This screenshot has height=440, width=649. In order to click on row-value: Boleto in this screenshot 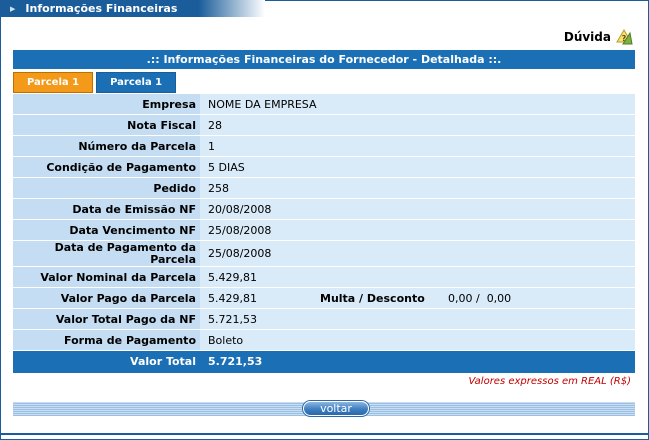, I will do `click(417, 340)`.